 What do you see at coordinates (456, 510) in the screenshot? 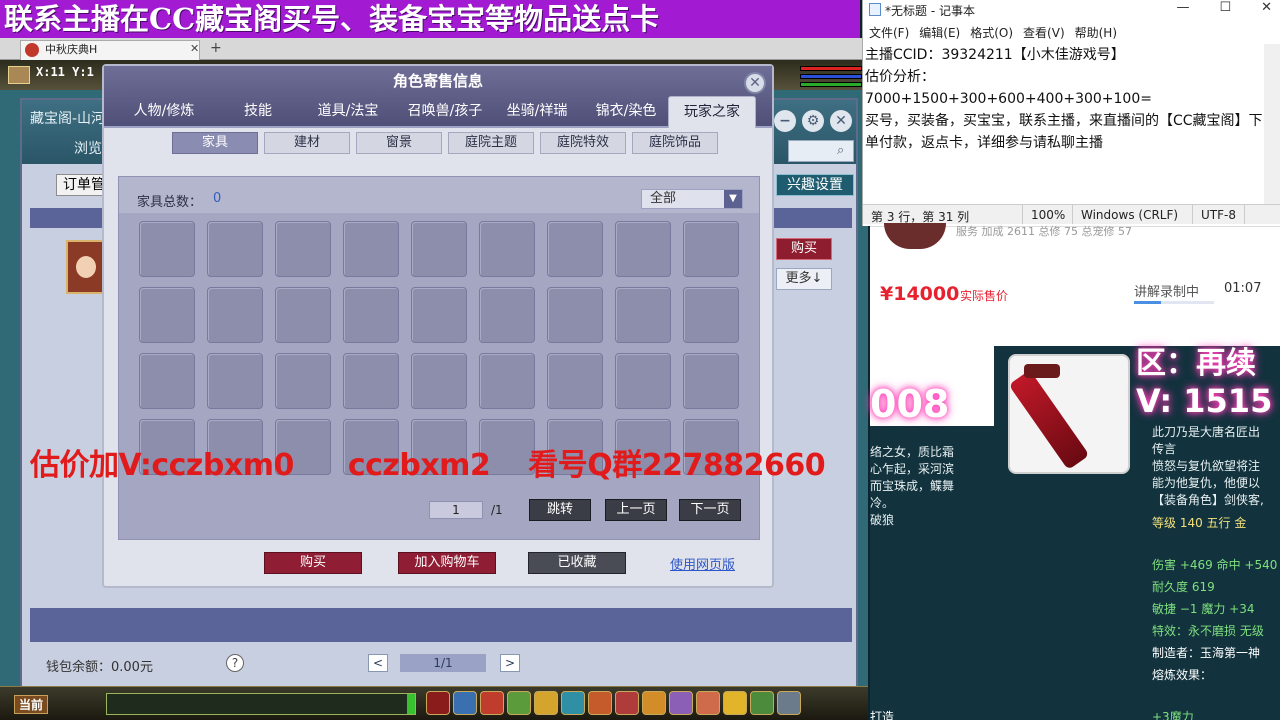
I see `page-number-input: 1` at bounding box center [456, 510].